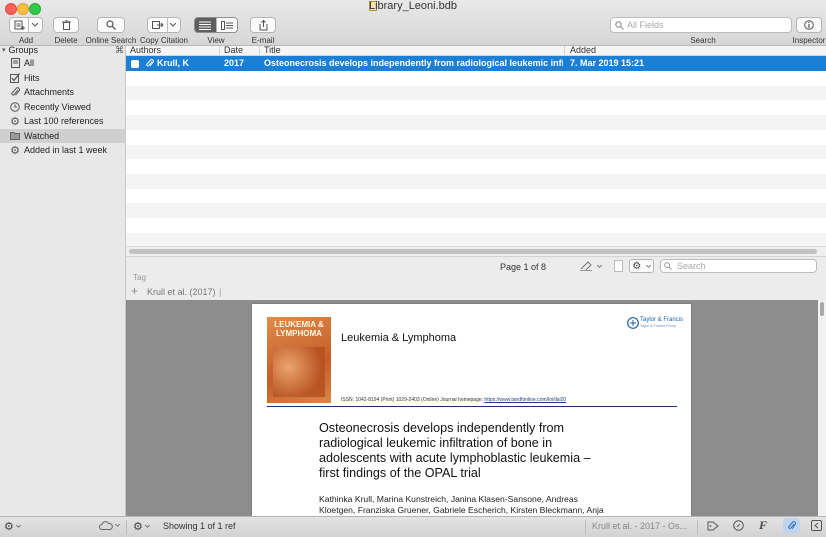 This screenshot has width=826, height=537. What do you see at coordinates (713, 526) in the screenshot?
I see `tag-icon` at bounding box center [713, 526].